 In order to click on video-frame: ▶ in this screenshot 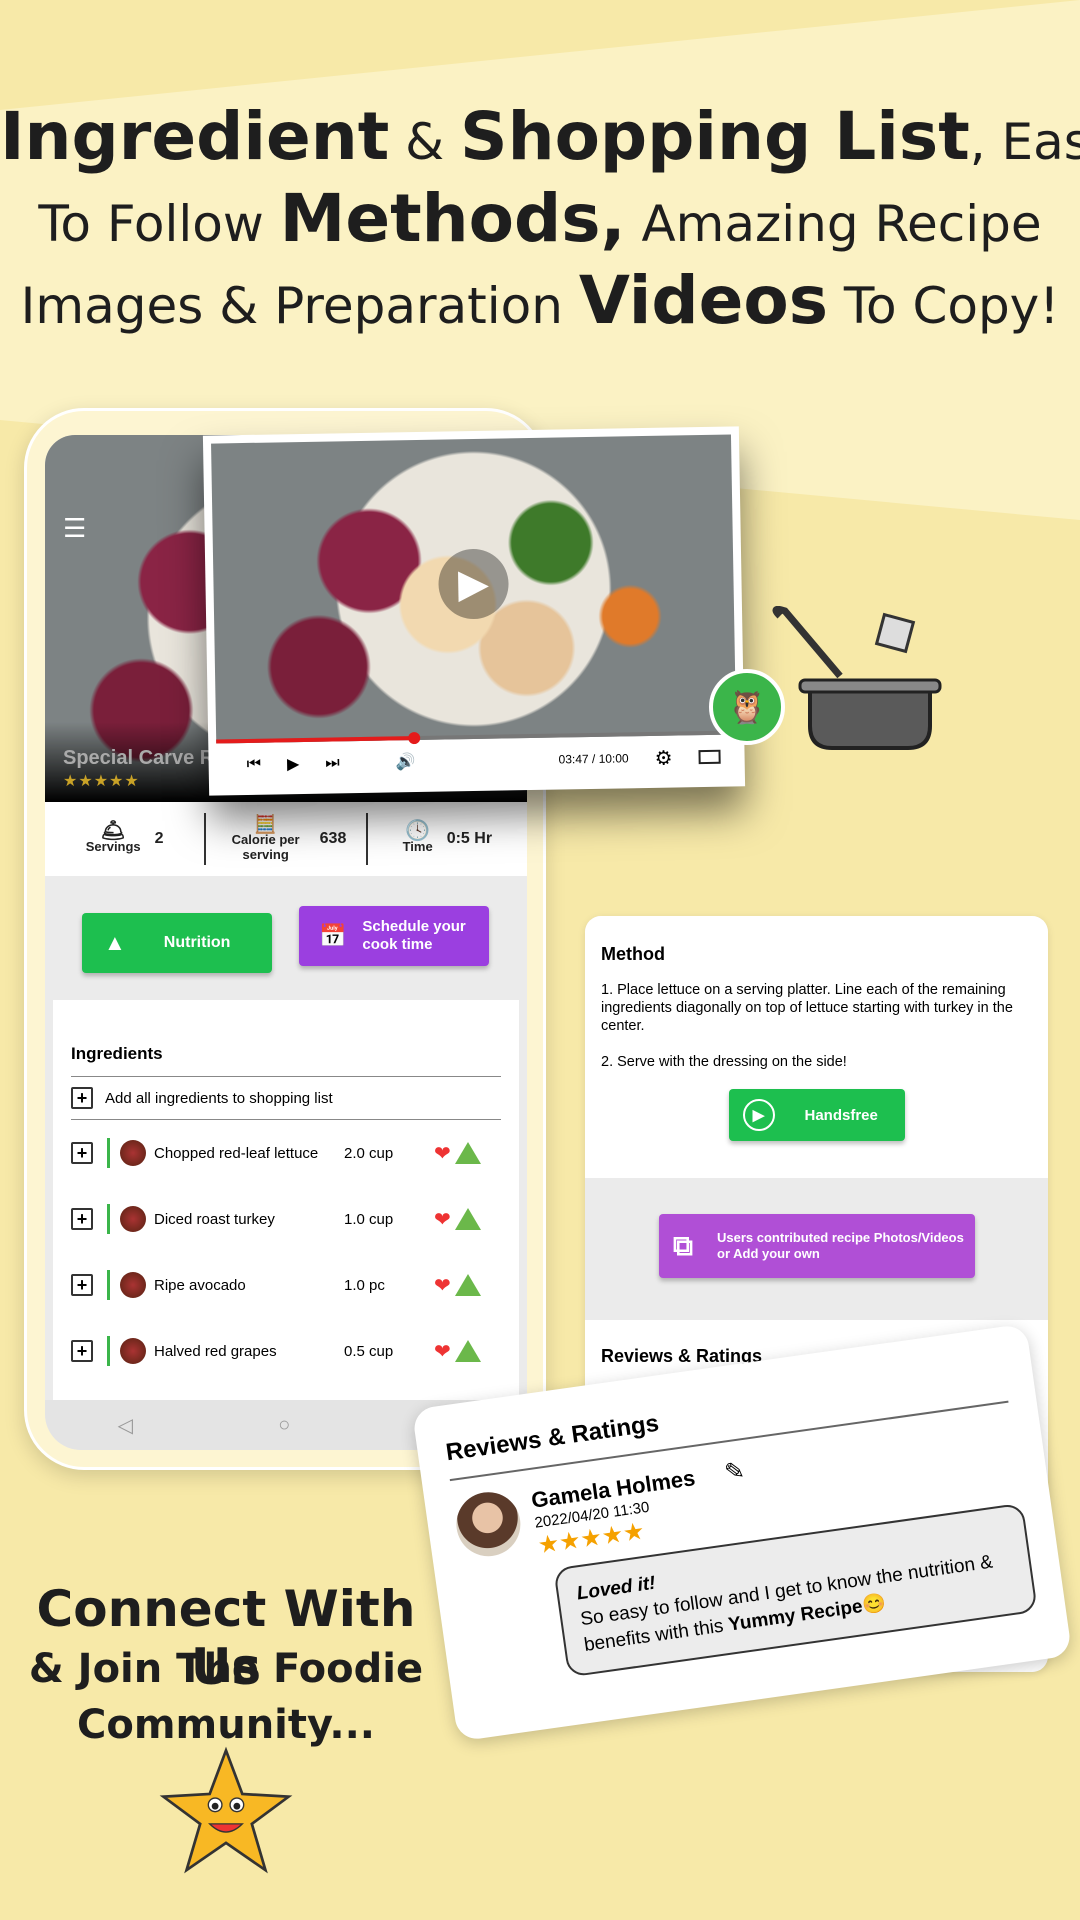, I will do `click(474, 589)`.